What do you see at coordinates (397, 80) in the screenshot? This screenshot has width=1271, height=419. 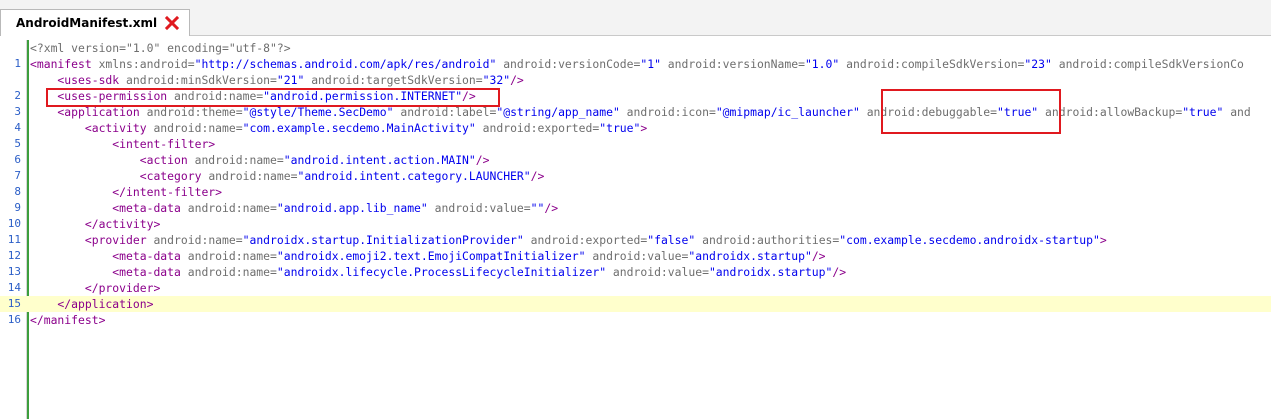 I see `token-attr: android:targetSdkVersion=` at bounding box center [397, 80].